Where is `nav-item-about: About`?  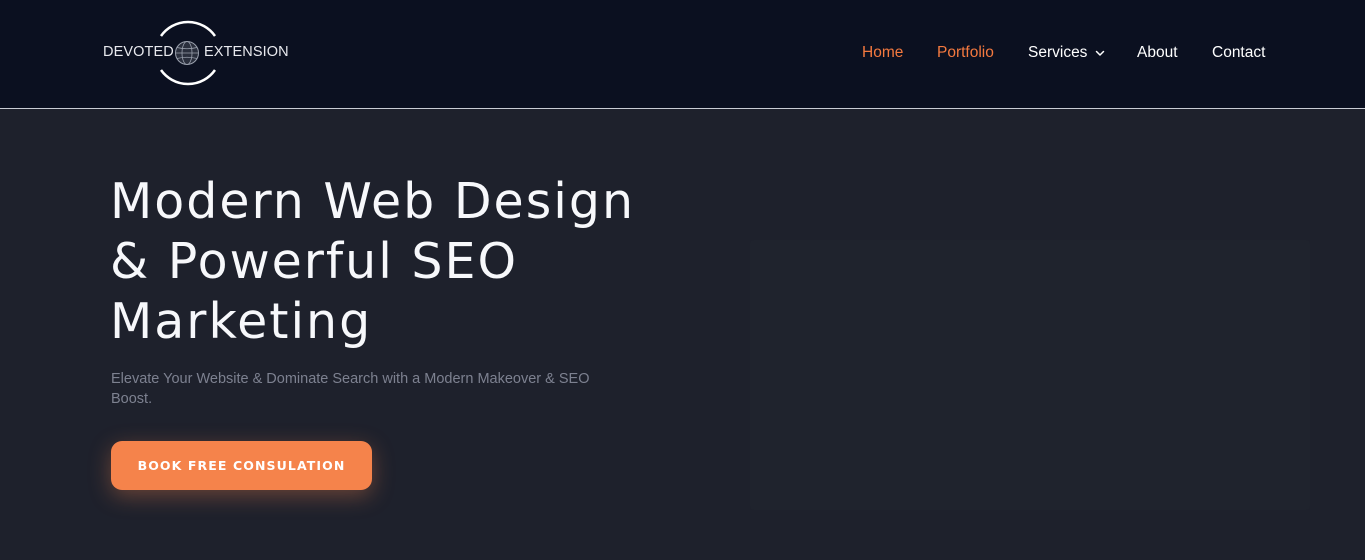
nav-item-about: About is located at coordinates (1157, 53).